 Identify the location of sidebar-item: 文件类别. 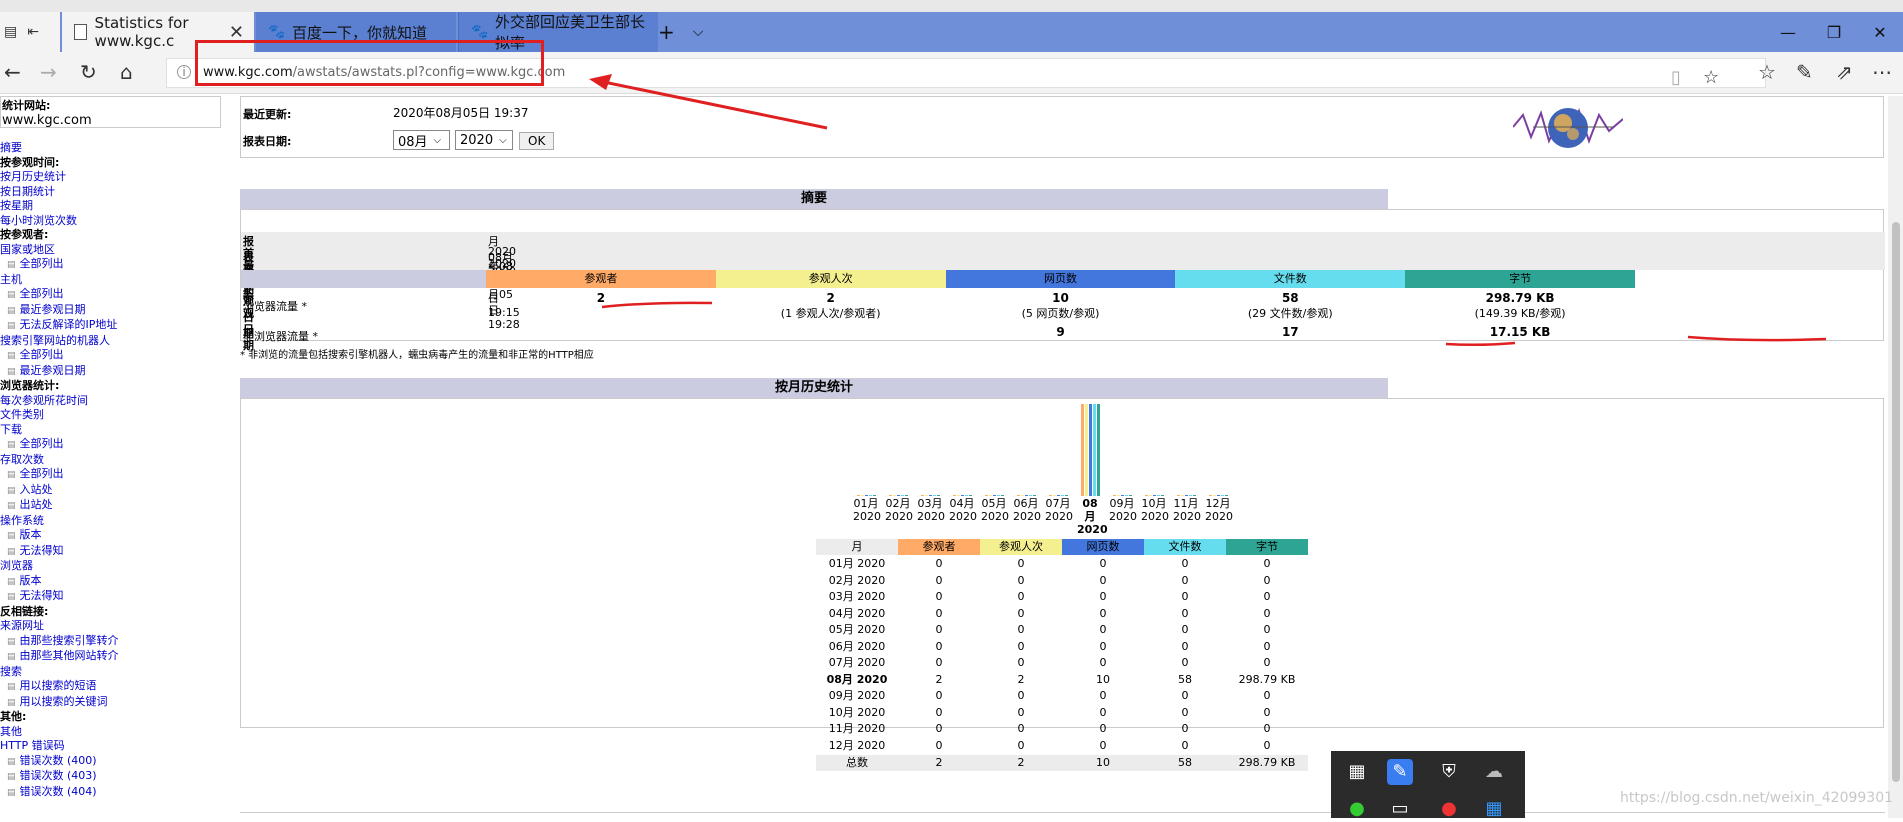
(59, 415).